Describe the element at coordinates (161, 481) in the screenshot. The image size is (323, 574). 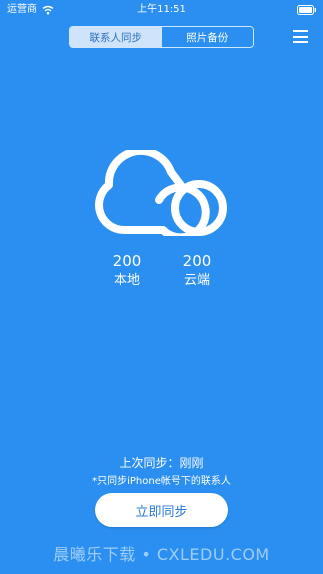
I see `sync-scope-note: *只同步iPhone帐号下的联系人` at that location.